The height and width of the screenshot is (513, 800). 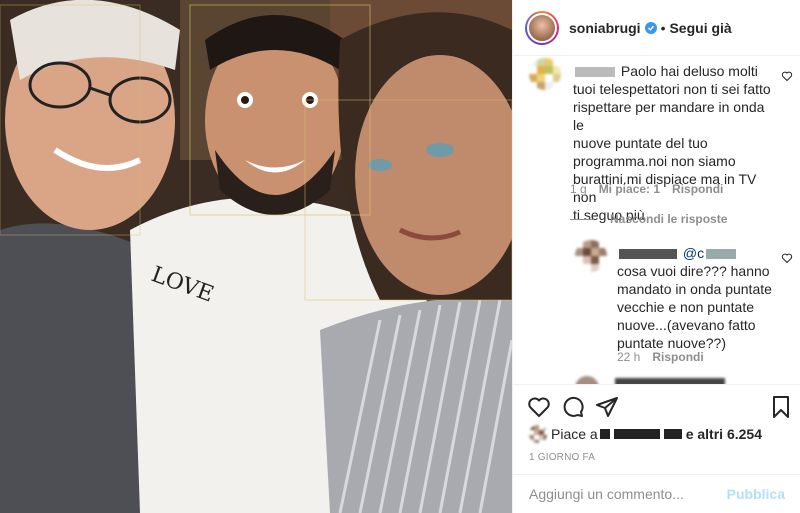 What do you see at coordinates (685, 307) in the screenshot?
I see `reply-line: vecchie e non puntate` at bounding box center [685, 307].